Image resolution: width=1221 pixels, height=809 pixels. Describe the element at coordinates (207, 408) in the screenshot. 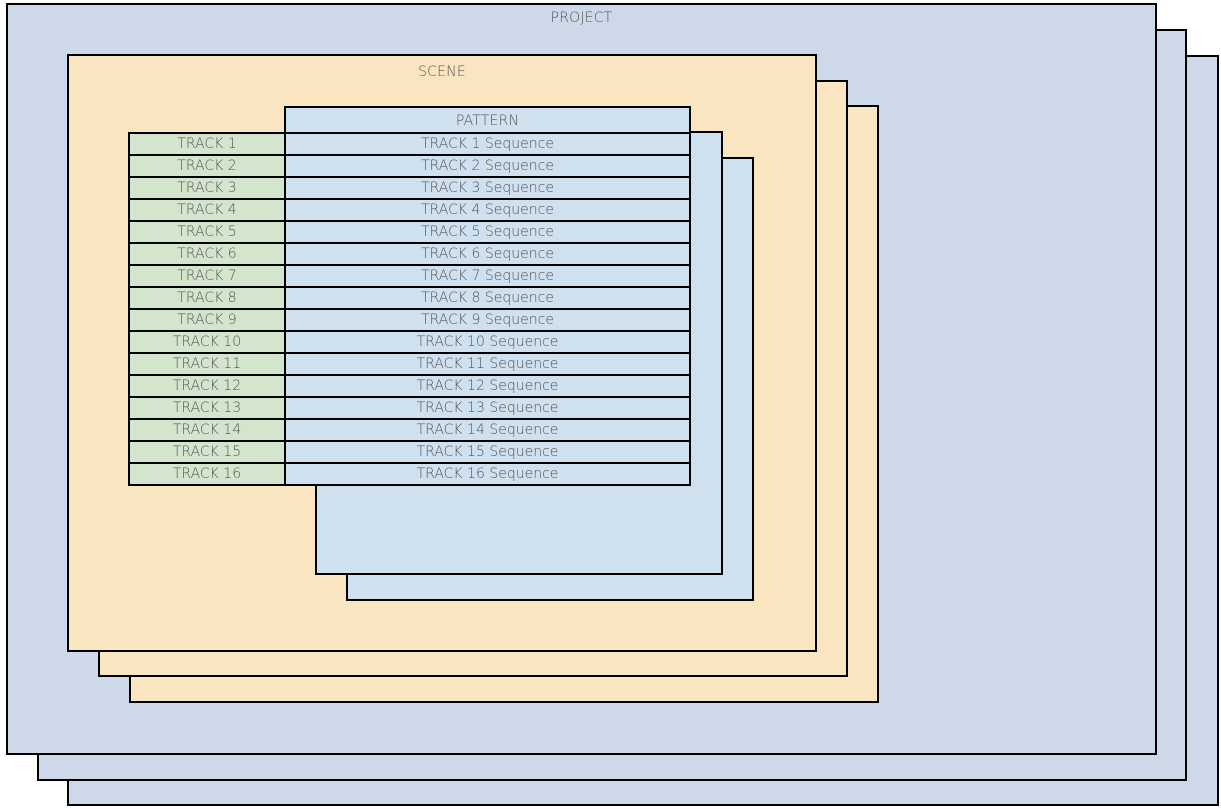

I see `track-name-cell: TRACK 13` at that location.